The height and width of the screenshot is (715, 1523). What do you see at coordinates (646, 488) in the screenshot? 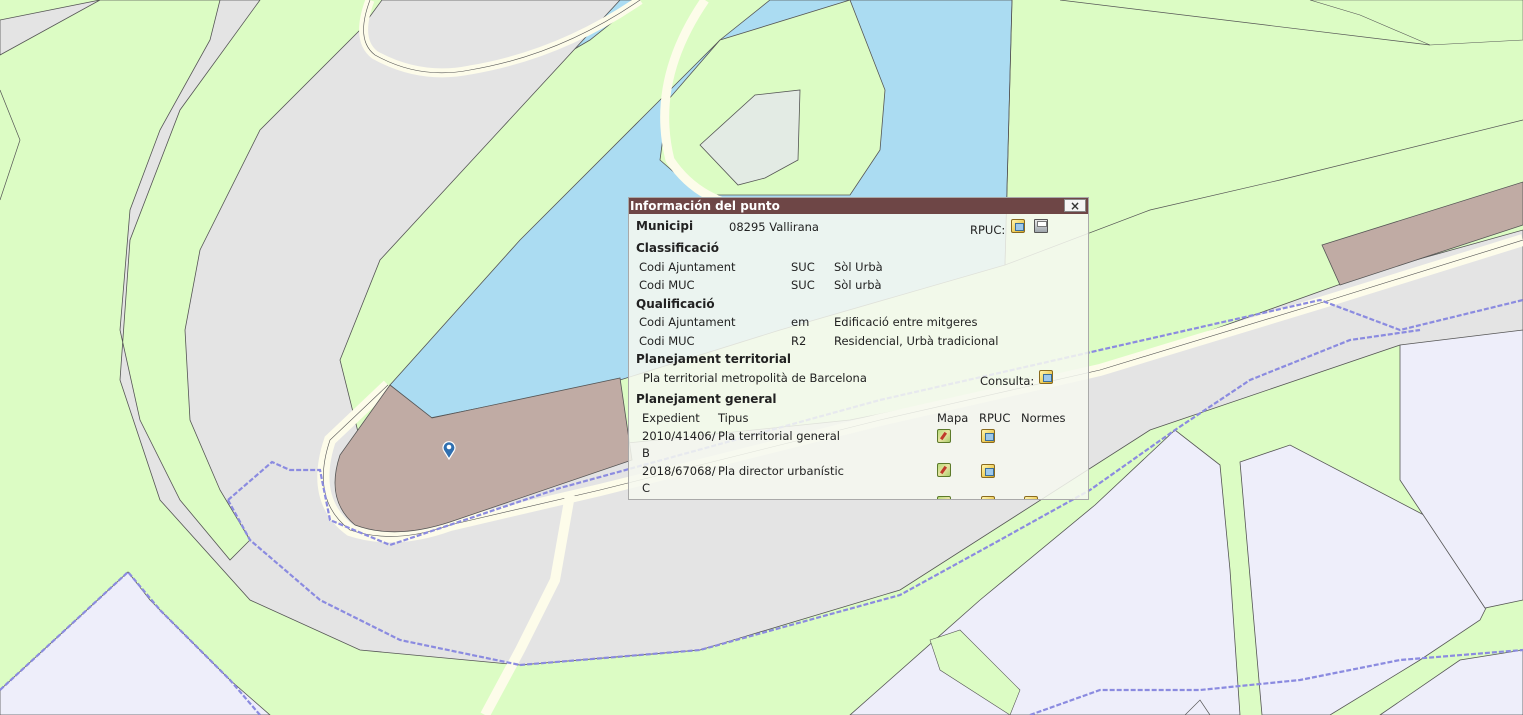
I see `plan-row-suffix: C` at bounding box center [646, 488].